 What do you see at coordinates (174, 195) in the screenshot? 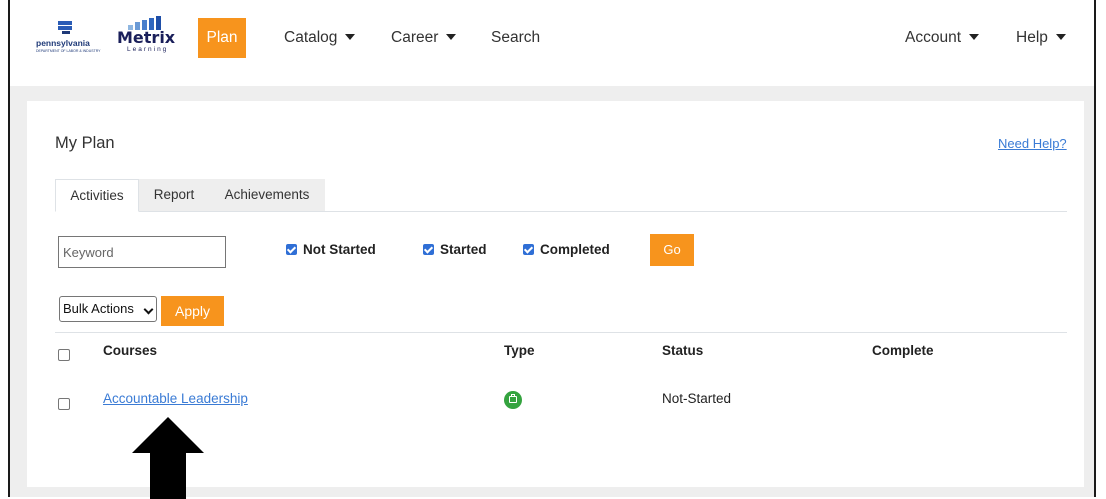
I see `tab-report: Report` at bounding box center [174, 195].